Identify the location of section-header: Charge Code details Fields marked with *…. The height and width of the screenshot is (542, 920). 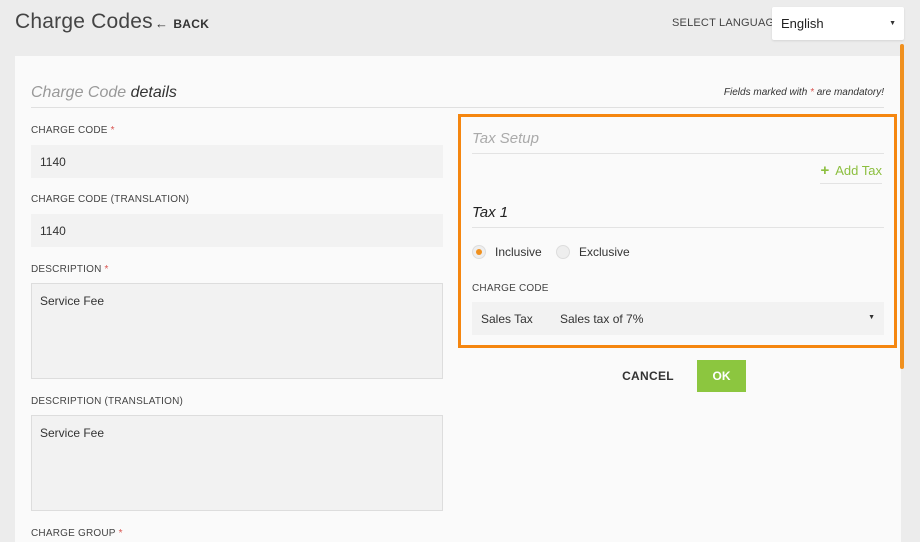
(457, 96).